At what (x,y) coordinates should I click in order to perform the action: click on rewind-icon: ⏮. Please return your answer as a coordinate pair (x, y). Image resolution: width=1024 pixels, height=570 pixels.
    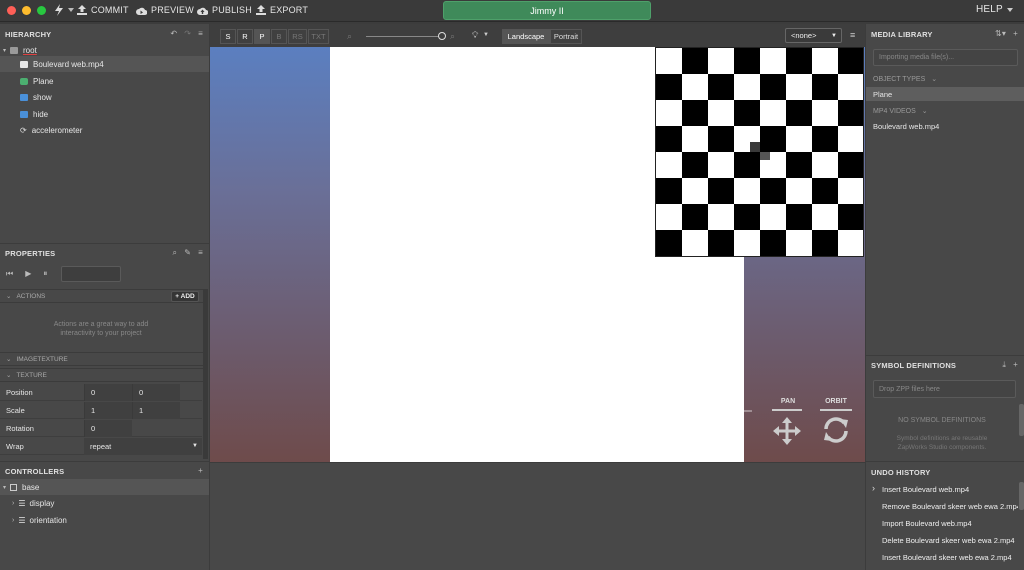
    Looking at the image, I should click on (9, 274).